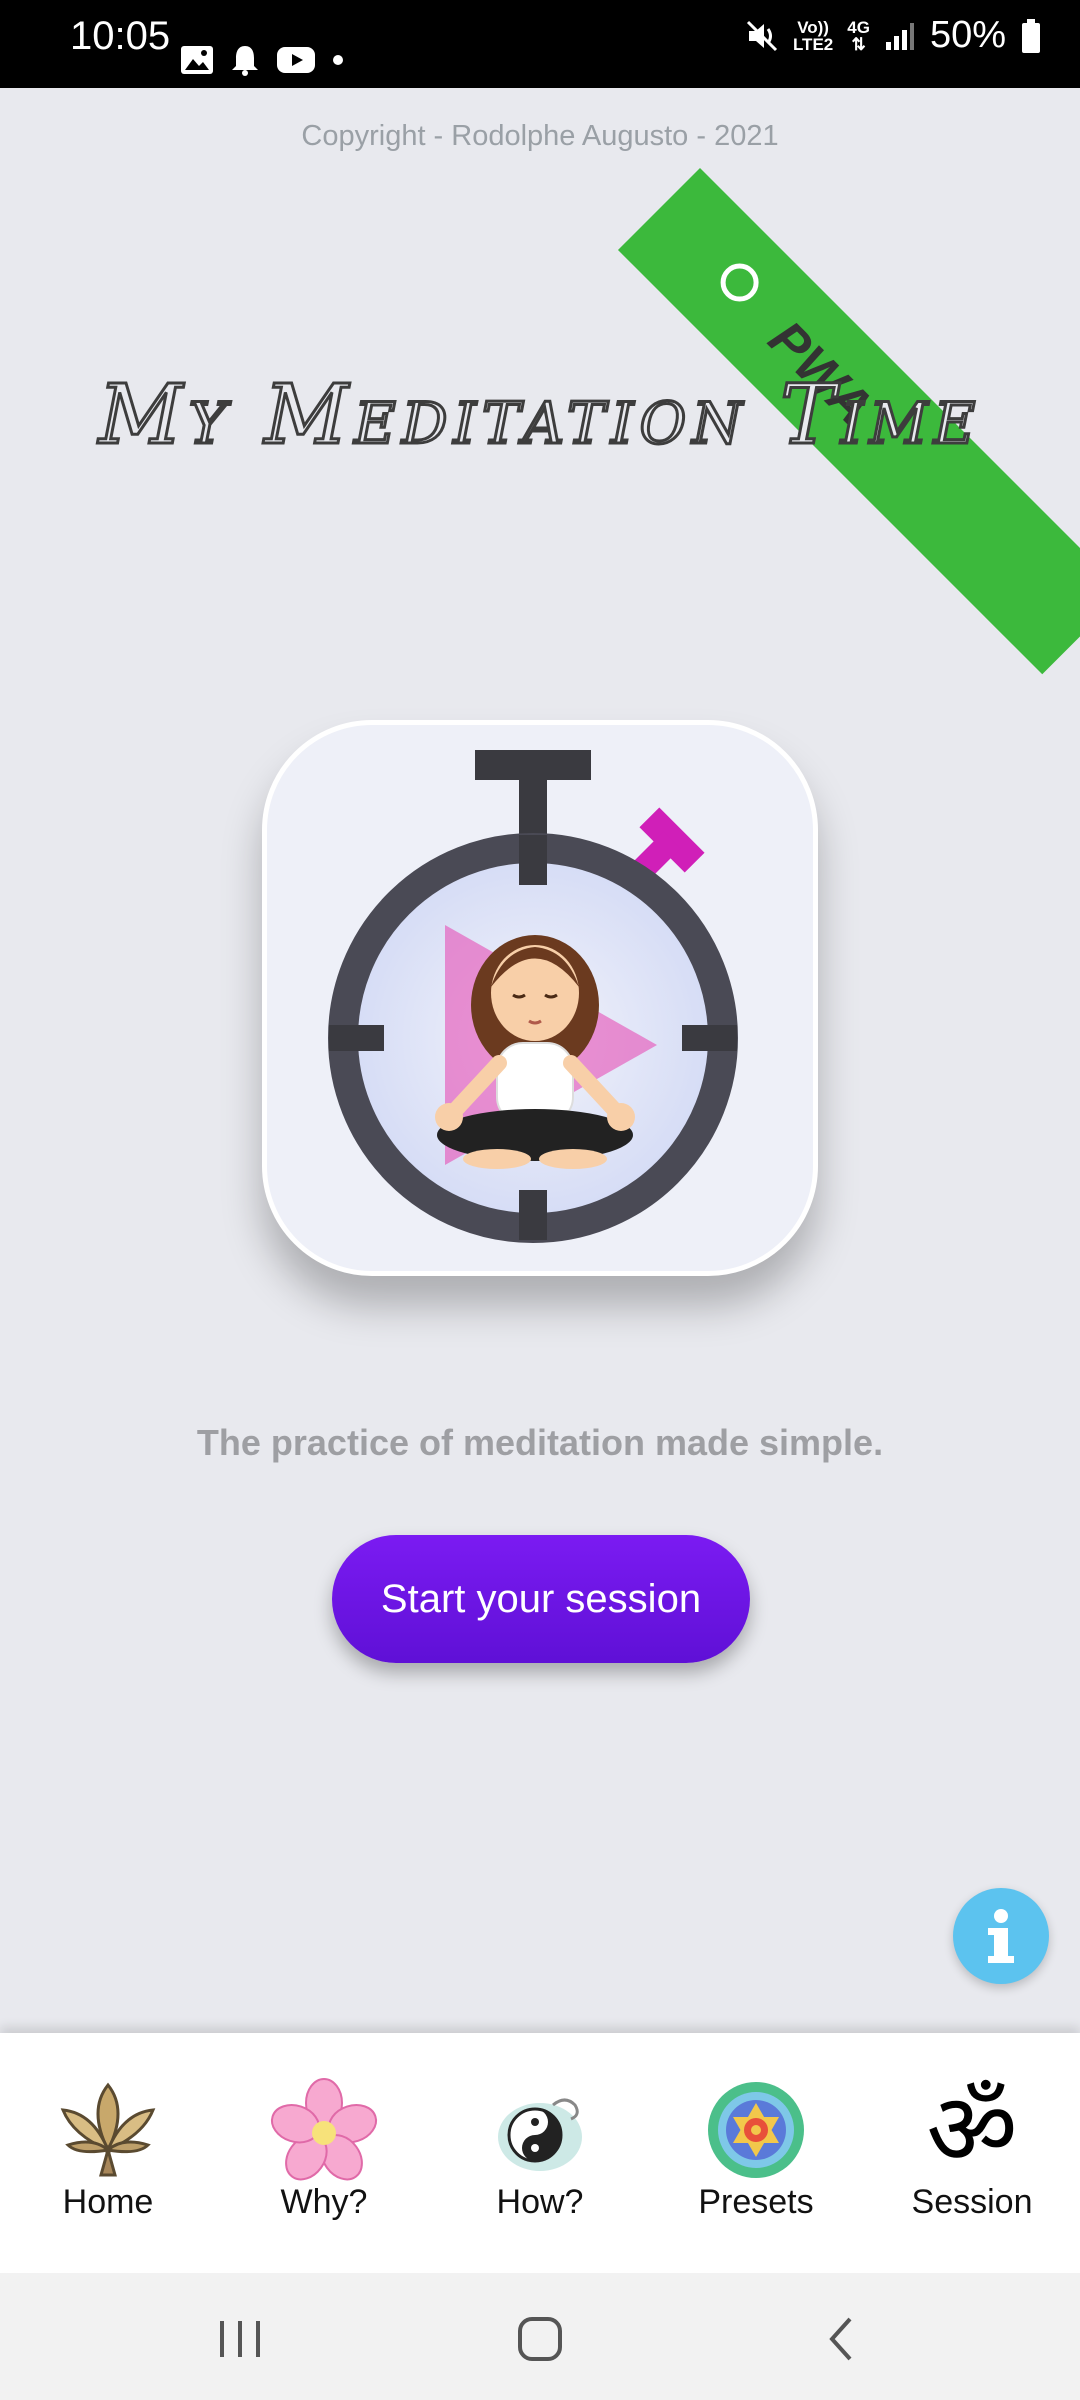  What do you see at coordinates (540, 2339) in the screenshot?
I see `home-button` at bounding box center [540, 2339].